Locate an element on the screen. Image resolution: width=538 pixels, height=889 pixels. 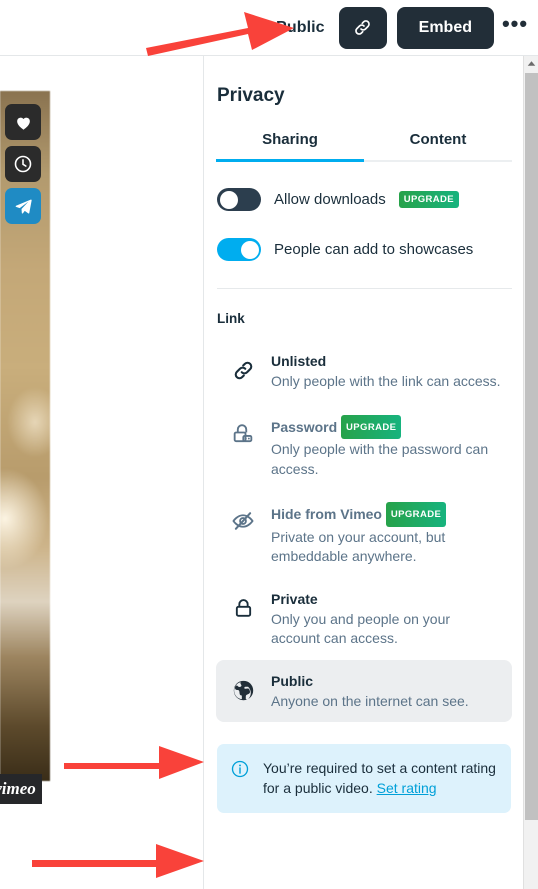
upgrade-badge-password: UPGRADE is located at coordinates (371, 426).